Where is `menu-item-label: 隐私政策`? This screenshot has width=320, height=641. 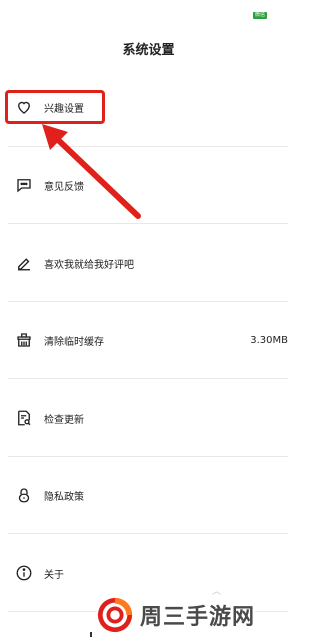 menu-item-label: 隐私政策 is located at coordinates (64, 497).